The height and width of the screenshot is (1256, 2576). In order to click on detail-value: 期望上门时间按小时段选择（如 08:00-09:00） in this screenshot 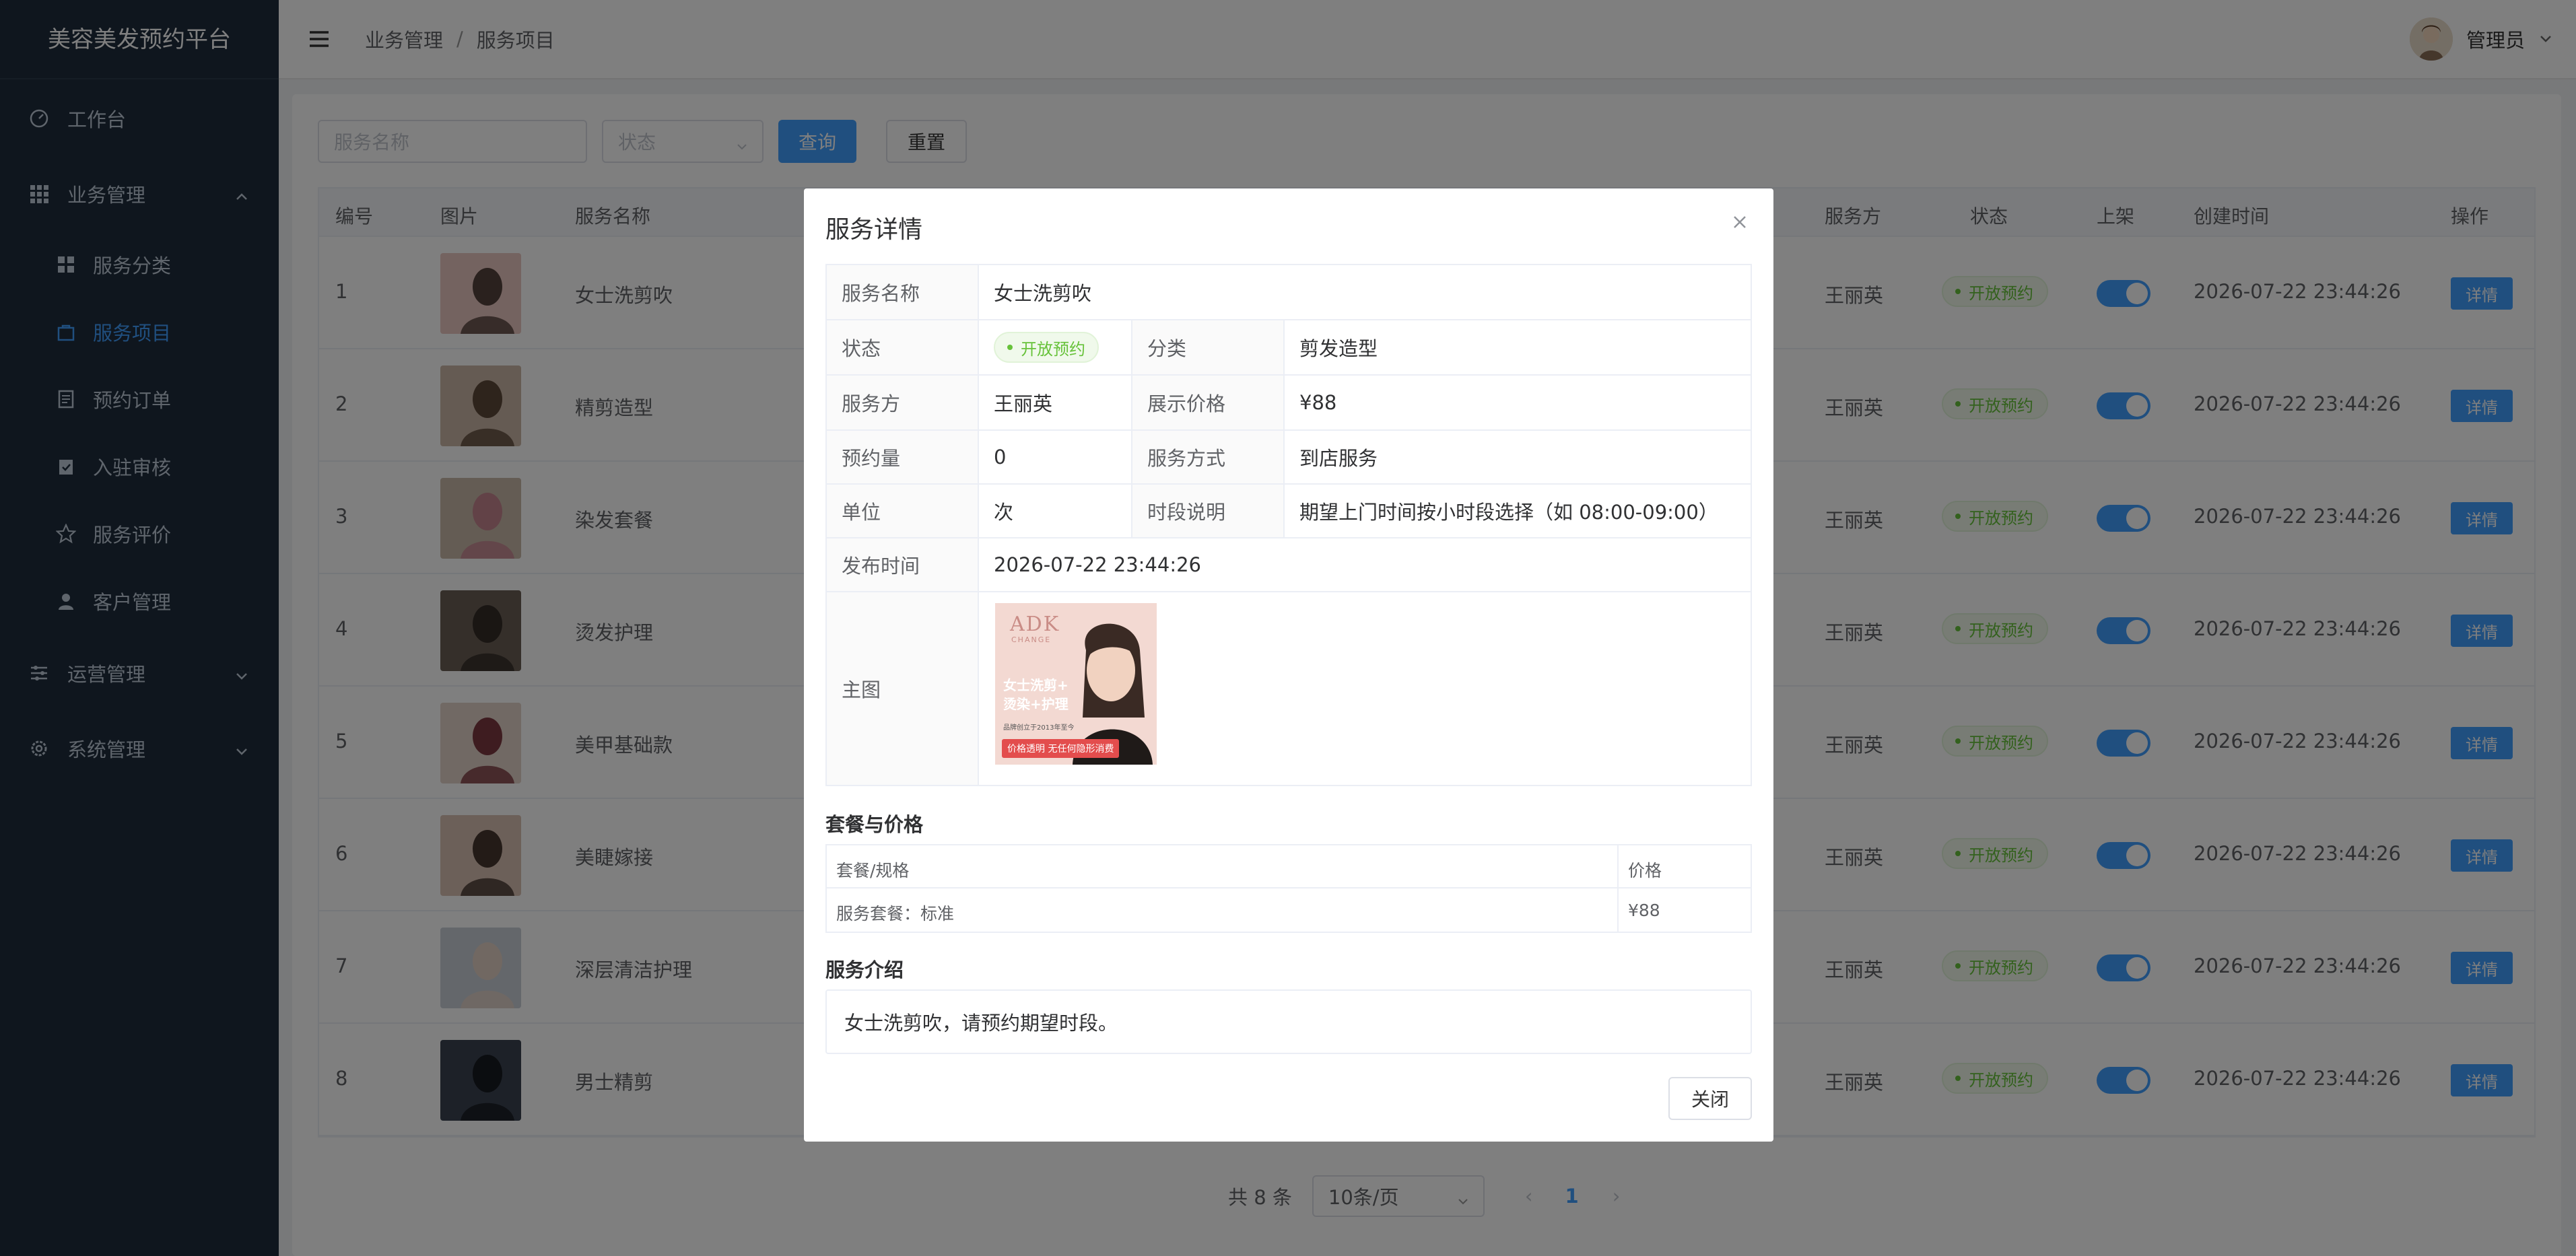, I will do `click(1508, 512)`.